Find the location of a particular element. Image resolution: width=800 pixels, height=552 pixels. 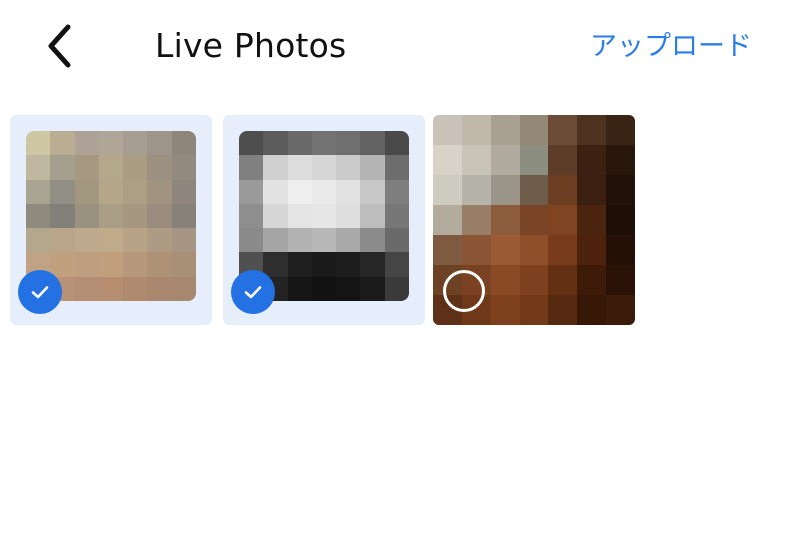

back-button is located at coordinates (60, 46).